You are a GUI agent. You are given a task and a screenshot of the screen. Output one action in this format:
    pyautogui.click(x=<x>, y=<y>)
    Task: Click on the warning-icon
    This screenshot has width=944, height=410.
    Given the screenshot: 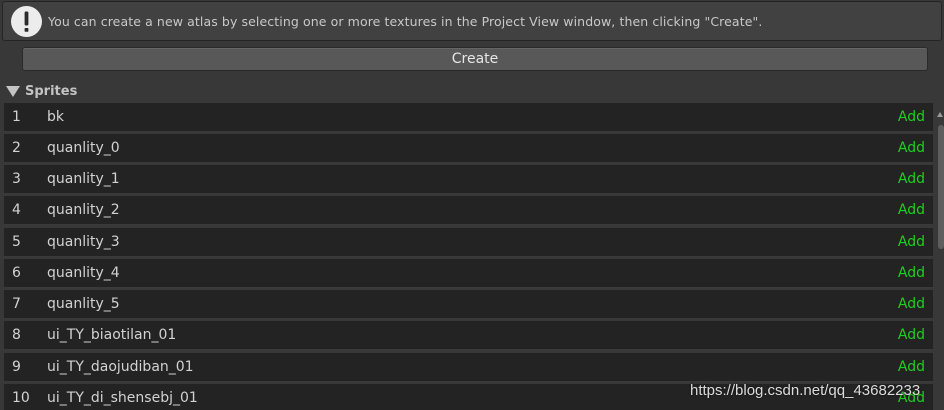 What is the action you would take?
    pyautogui.click(x=26, y=21)
    